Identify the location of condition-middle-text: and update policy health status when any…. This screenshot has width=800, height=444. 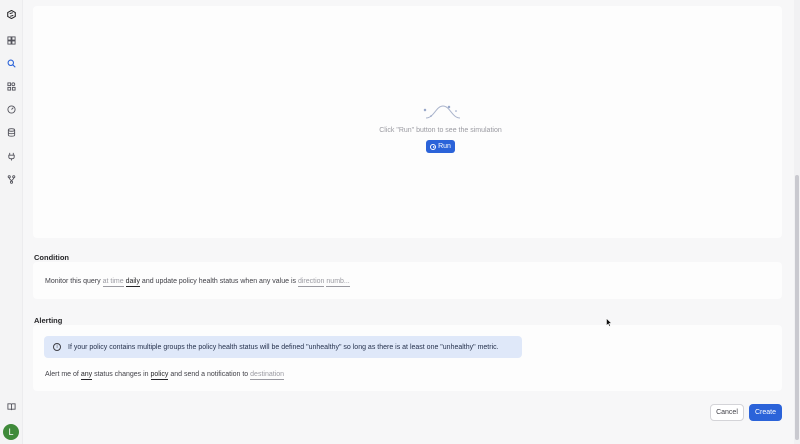
(219, 281).